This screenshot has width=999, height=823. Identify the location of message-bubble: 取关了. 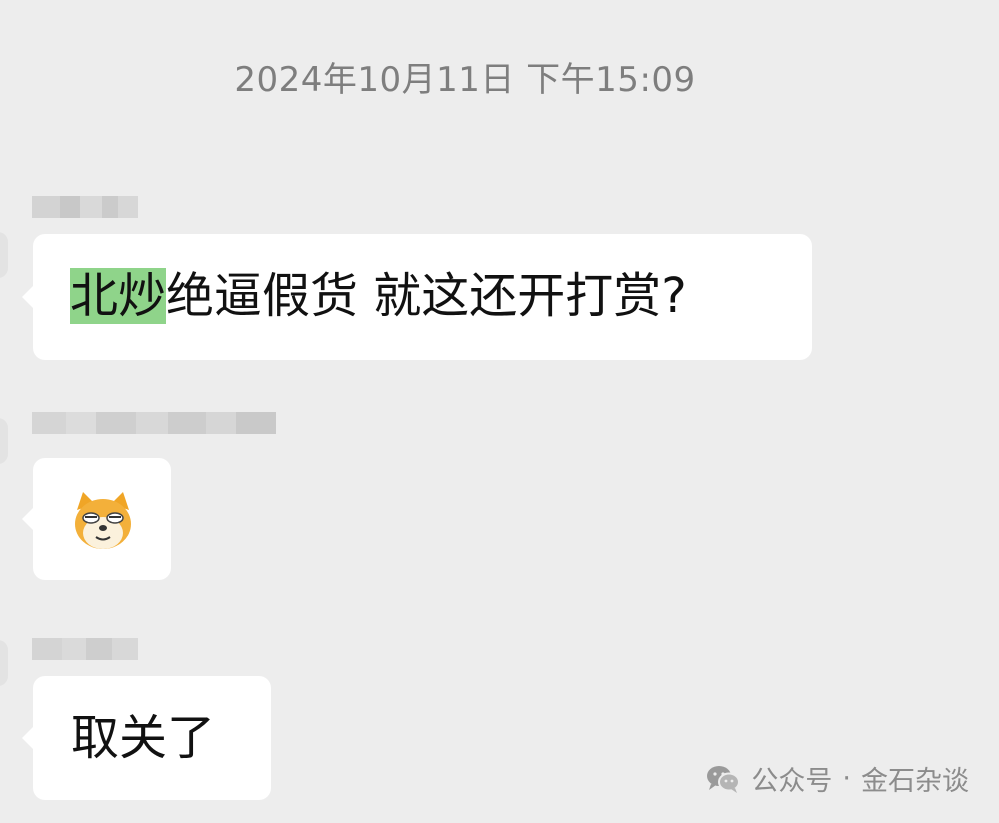
(146, 738).